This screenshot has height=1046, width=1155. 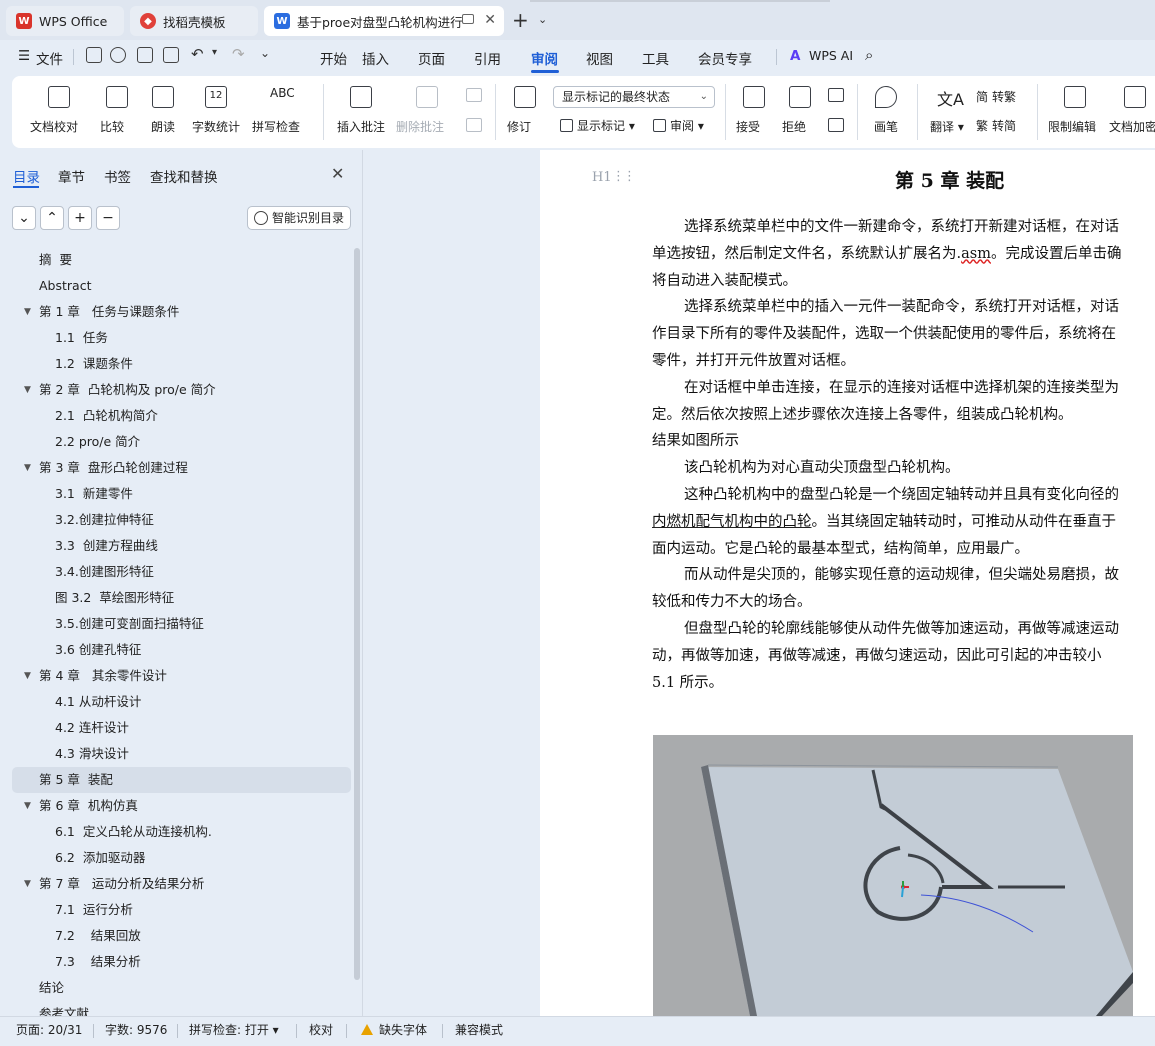 What do you see at coordinates (65, 21) in the screenshot?
I see `tab-wps-office: W WPS Office` at bounding box center [65, 21].